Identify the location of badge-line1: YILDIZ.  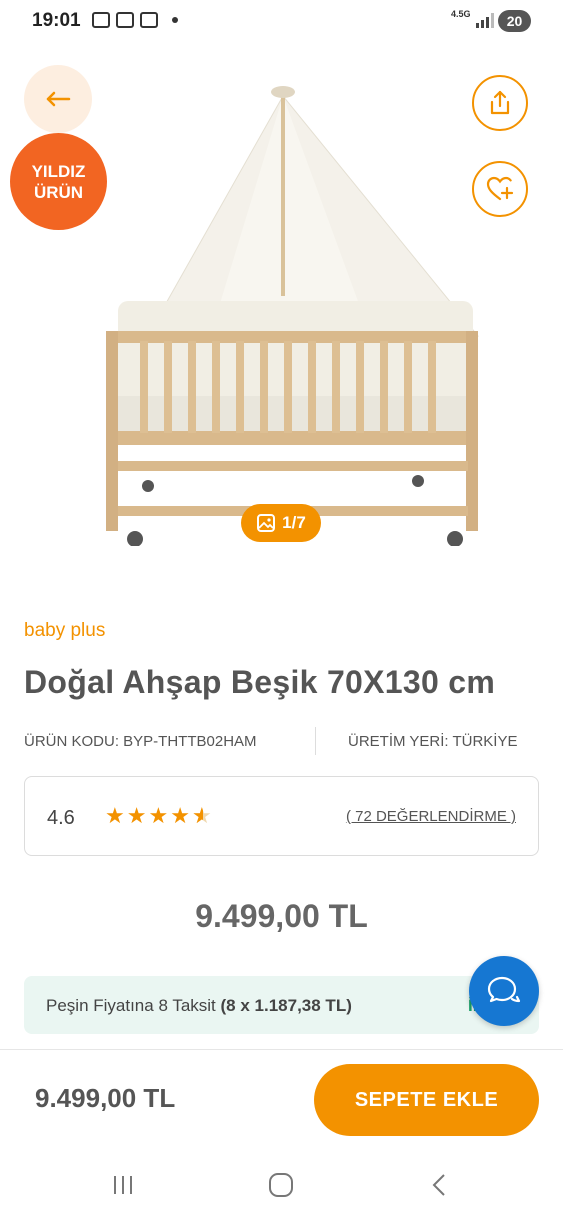
(58, 171).